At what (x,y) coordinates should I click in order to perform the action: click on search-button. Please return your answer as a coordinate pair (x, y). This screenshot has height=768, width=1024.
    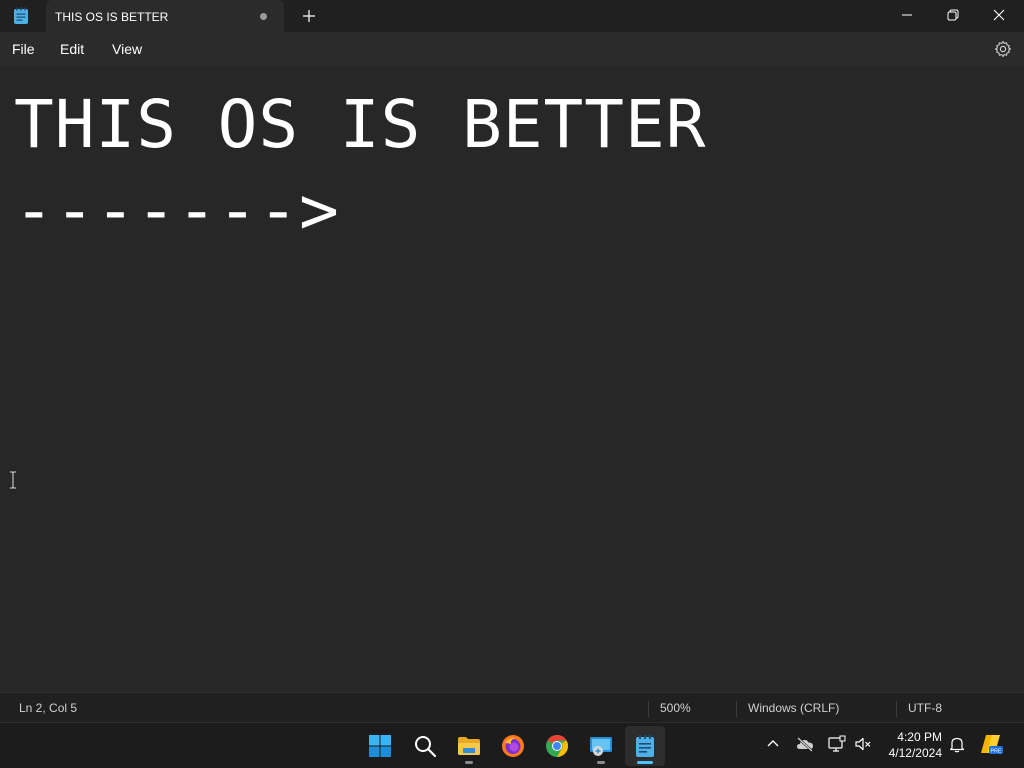
    Looking at the image, I should click on (425, 746).